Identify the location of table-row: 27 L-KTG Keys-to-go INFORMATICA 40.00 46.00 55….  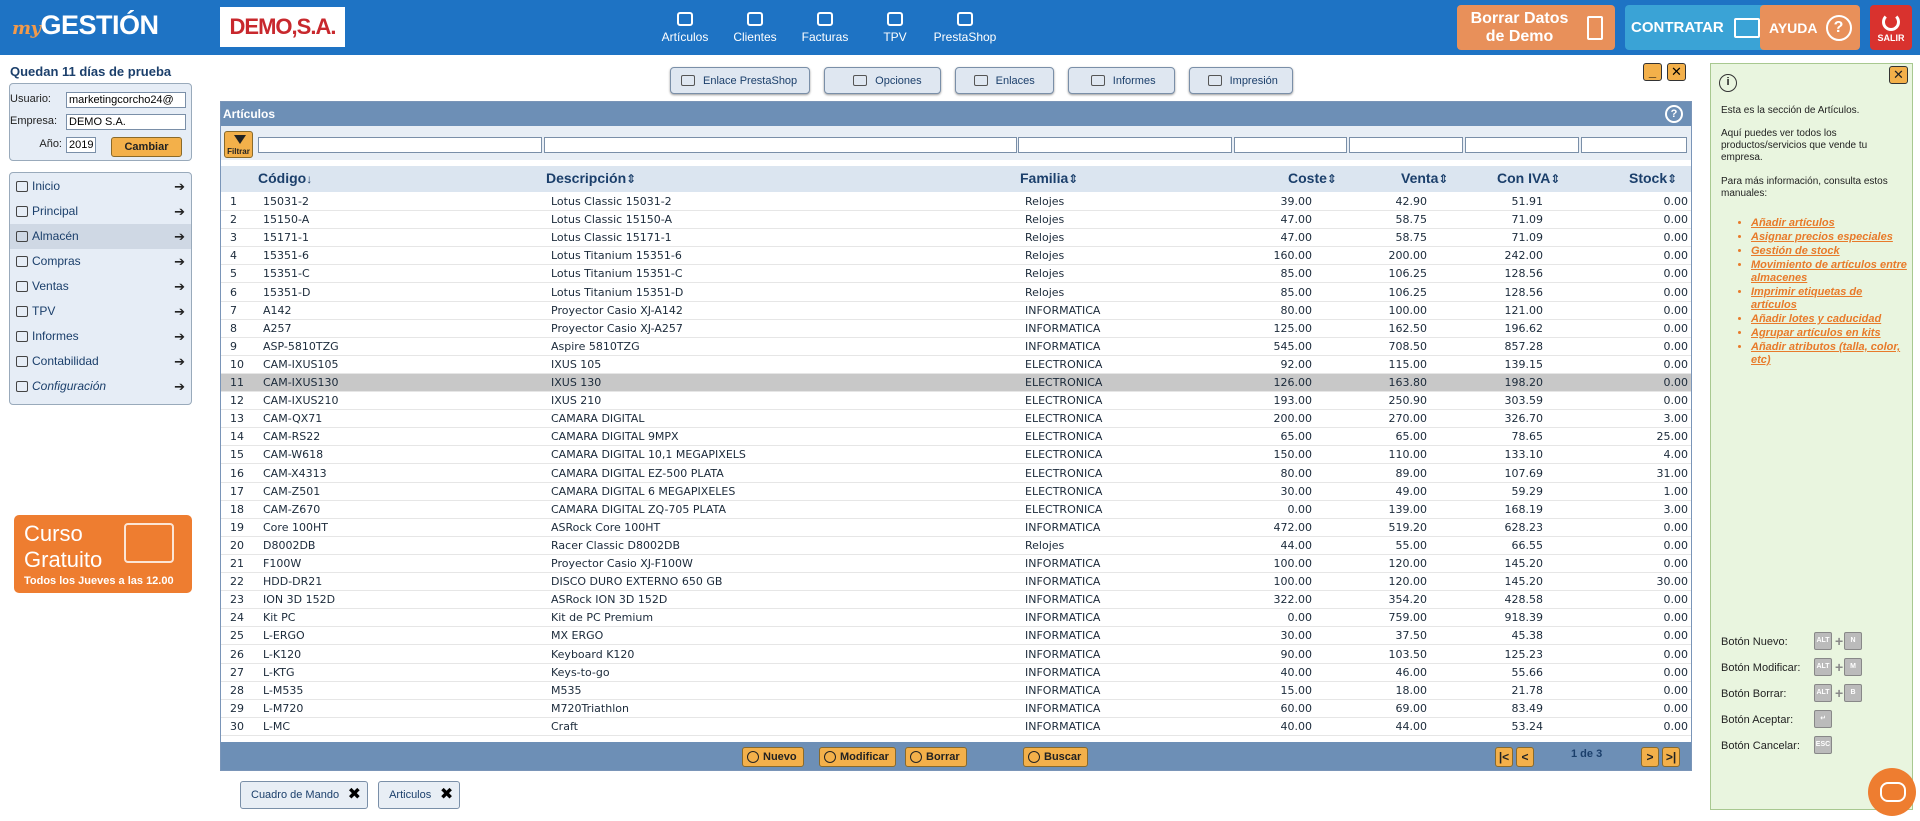
(956, 673).